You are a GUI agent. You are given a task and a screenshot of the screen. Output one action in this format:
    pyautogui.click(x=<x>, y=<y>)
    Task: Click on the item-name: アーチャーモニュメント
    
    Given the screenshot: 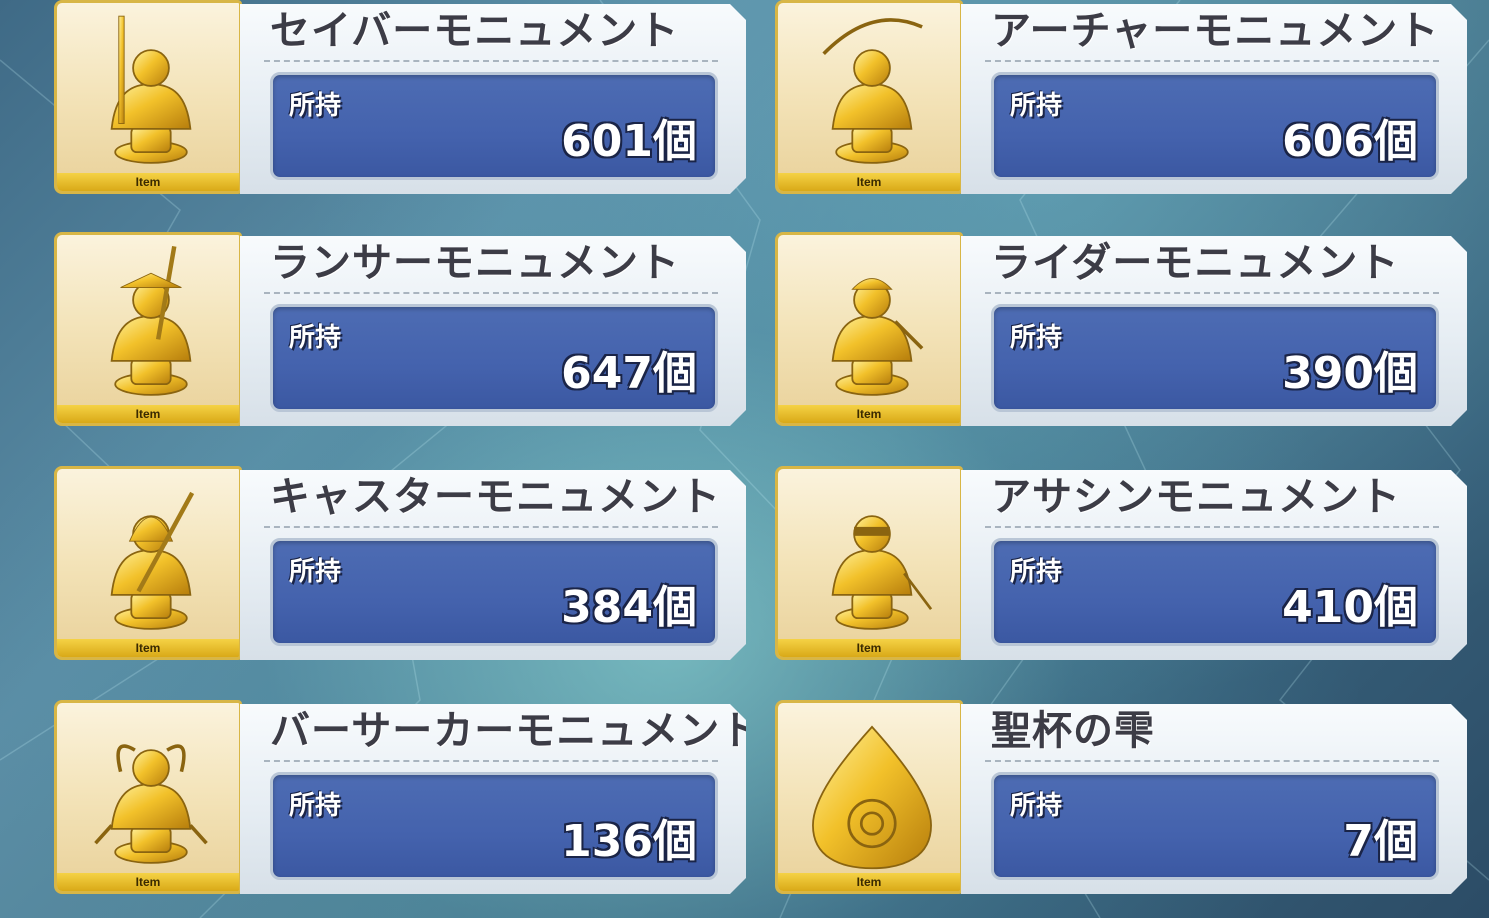 What is the action you would take?
    pyautogui.click(x=1215, y=31)
    